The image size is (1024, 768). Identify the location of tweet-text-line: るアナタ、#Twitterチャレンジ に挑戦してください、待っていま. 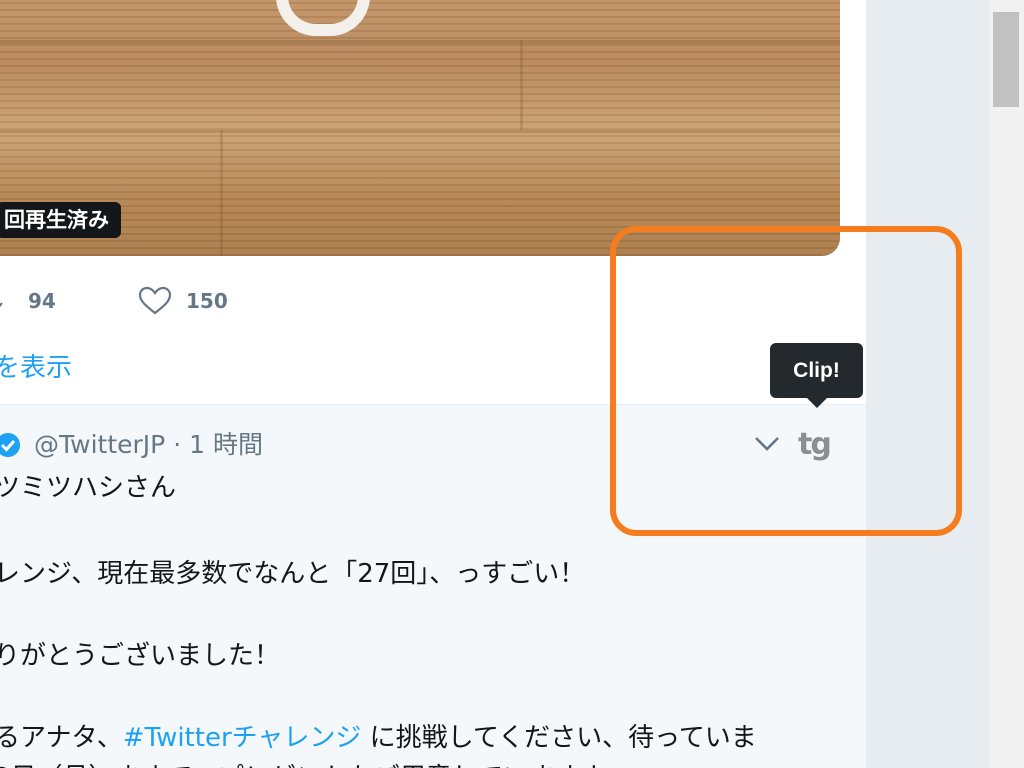
(378, 735).